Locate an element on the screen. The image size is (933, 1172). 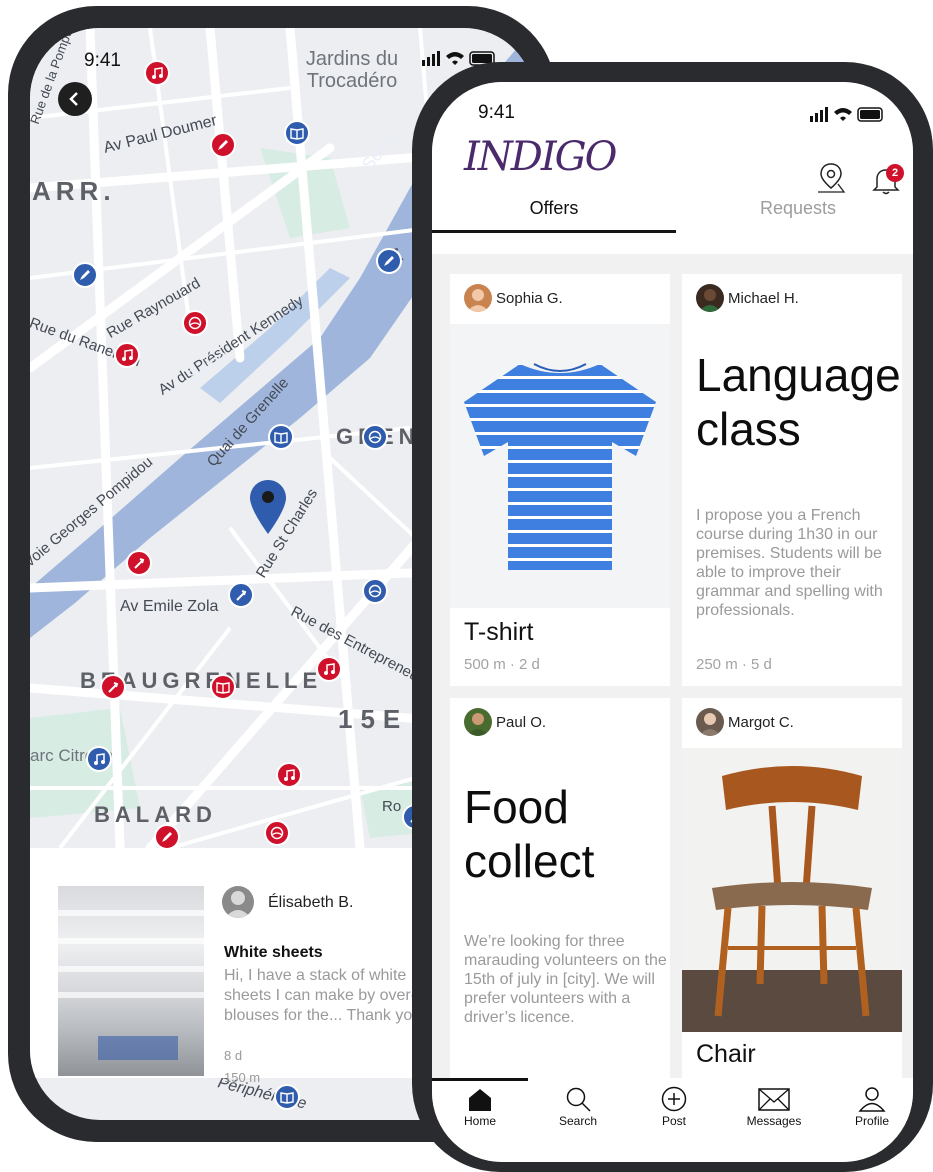
tile-headline: Language class is located at coordinates (798, 402).